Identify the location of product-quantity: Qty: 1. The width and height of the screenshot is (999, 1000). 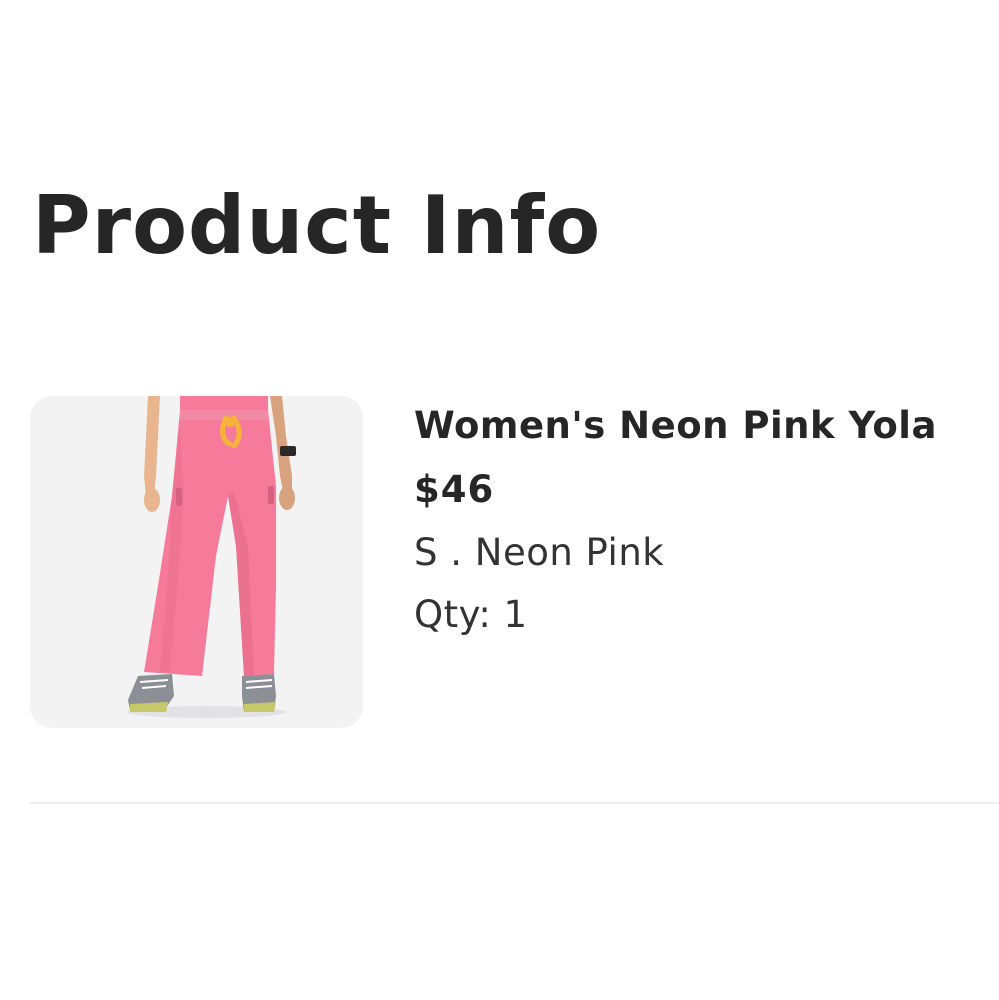
(471, 615).